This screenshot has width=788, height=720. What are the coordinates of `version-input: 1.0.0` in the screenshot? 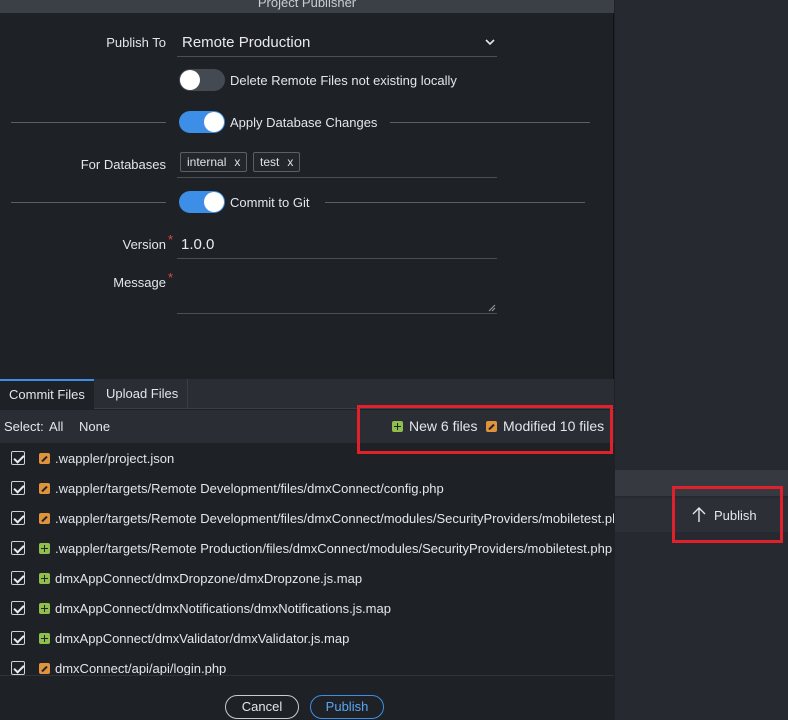 It's located at (337, 244).